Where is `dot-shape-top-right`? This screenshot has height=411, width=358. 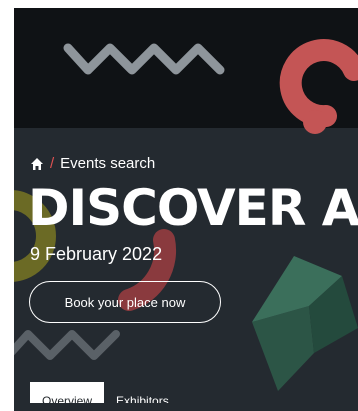 dot-shape-top-right is located at coordinates (315, 122).